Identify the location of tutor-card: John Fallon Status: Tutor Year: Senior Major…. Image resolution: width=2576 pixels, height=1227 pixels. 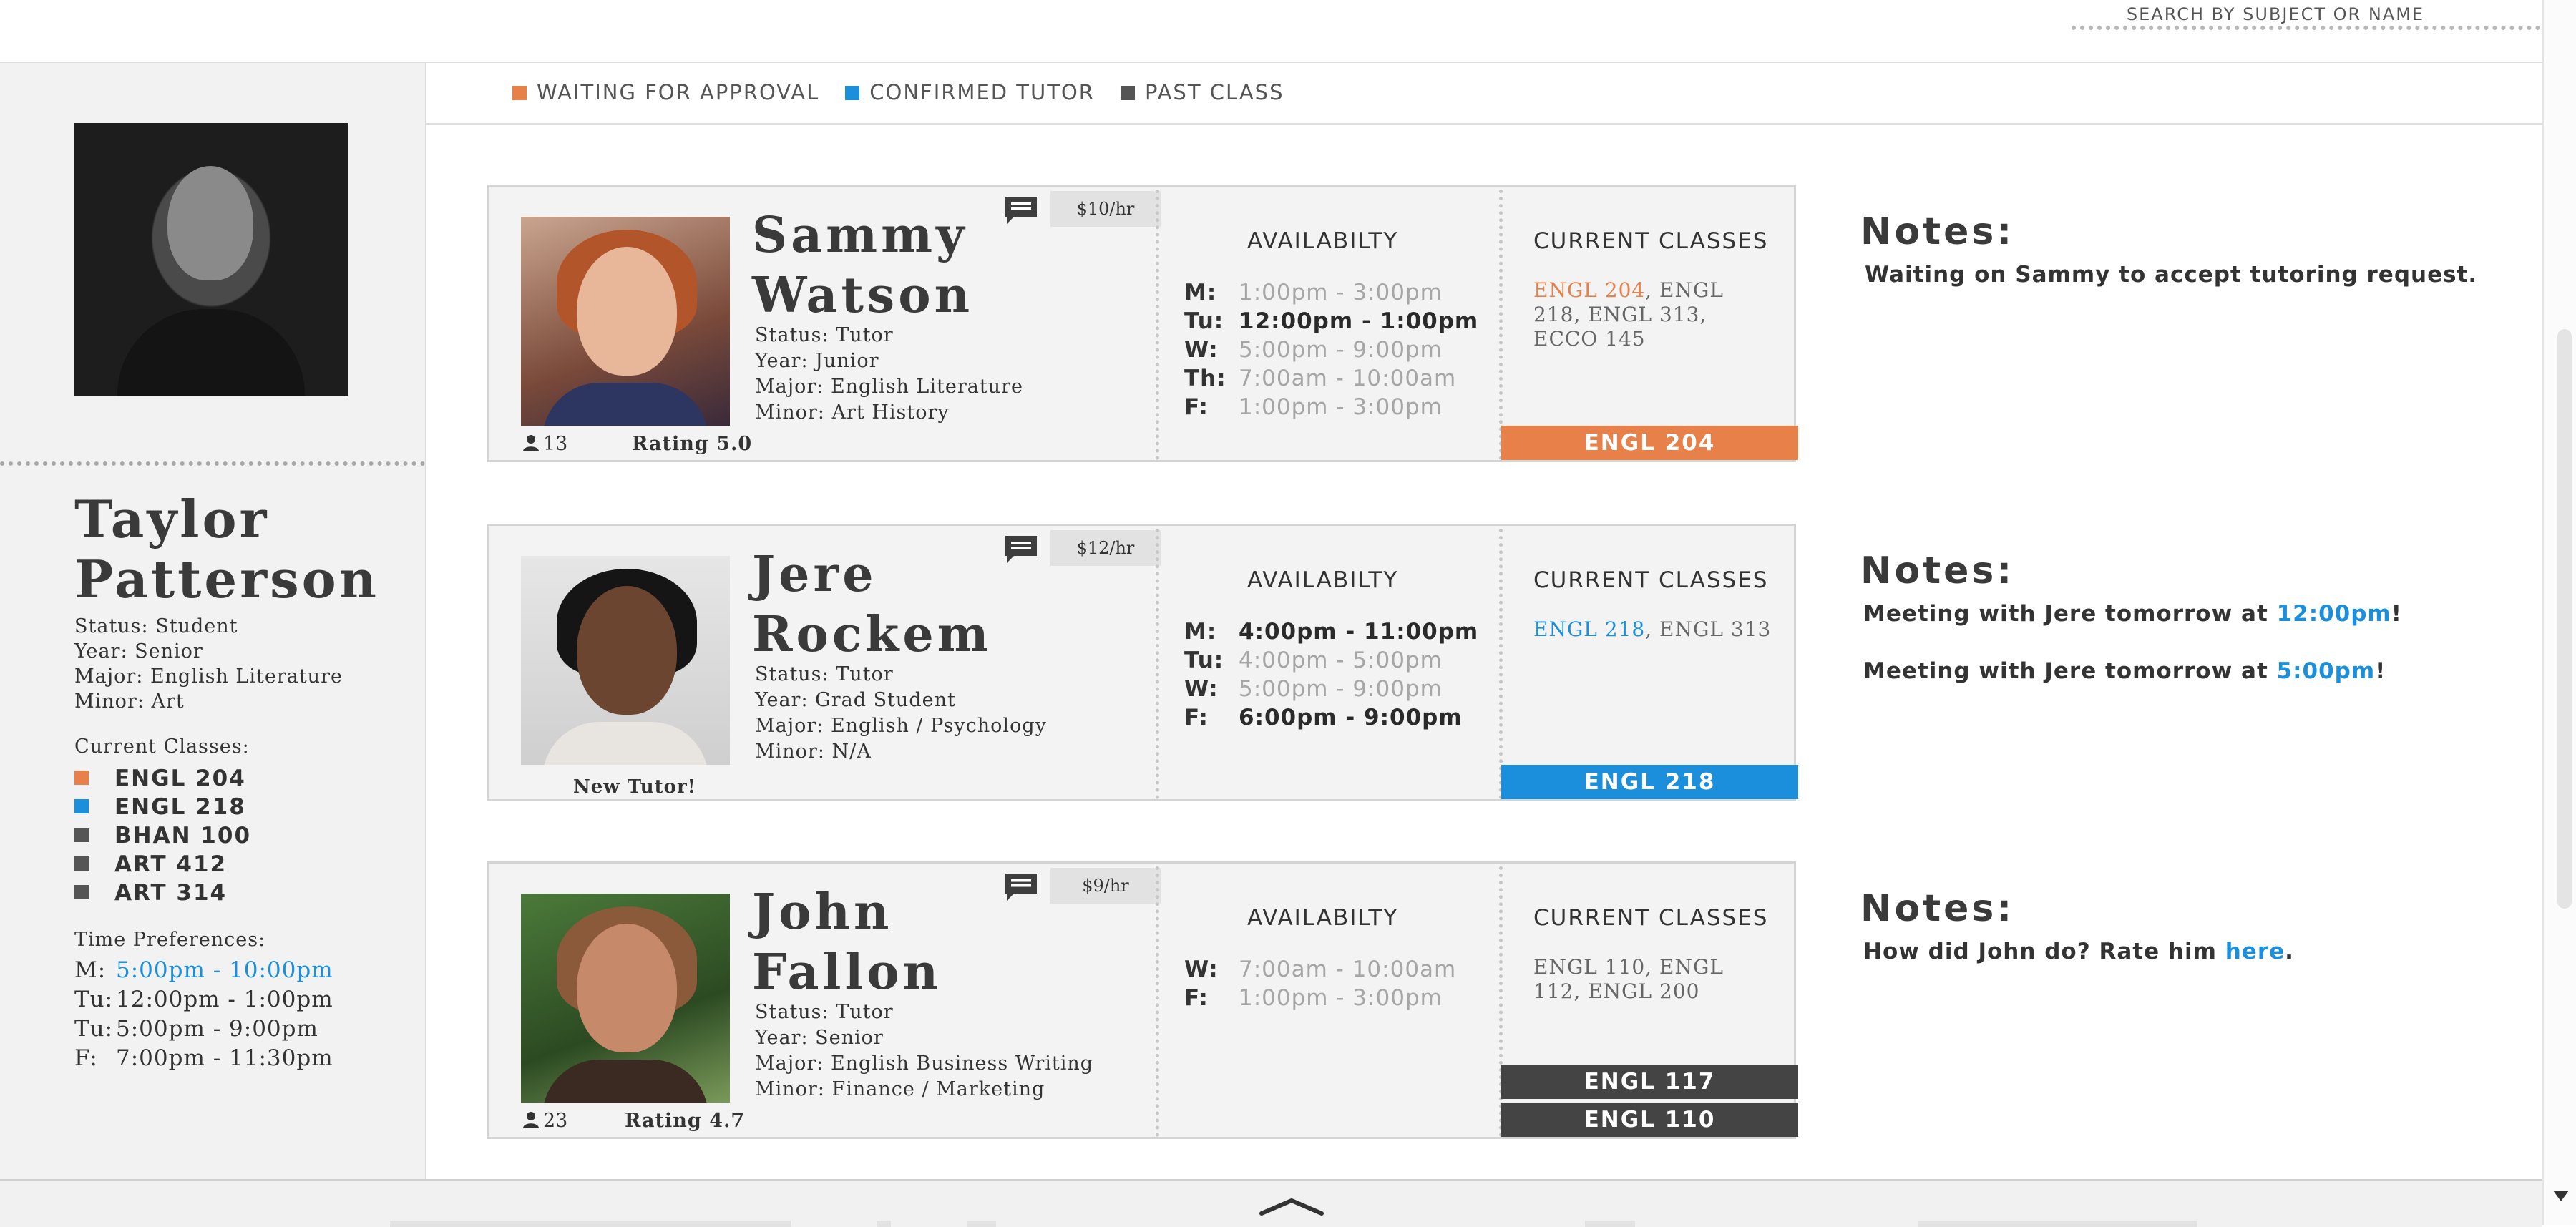
(1142, 1000).